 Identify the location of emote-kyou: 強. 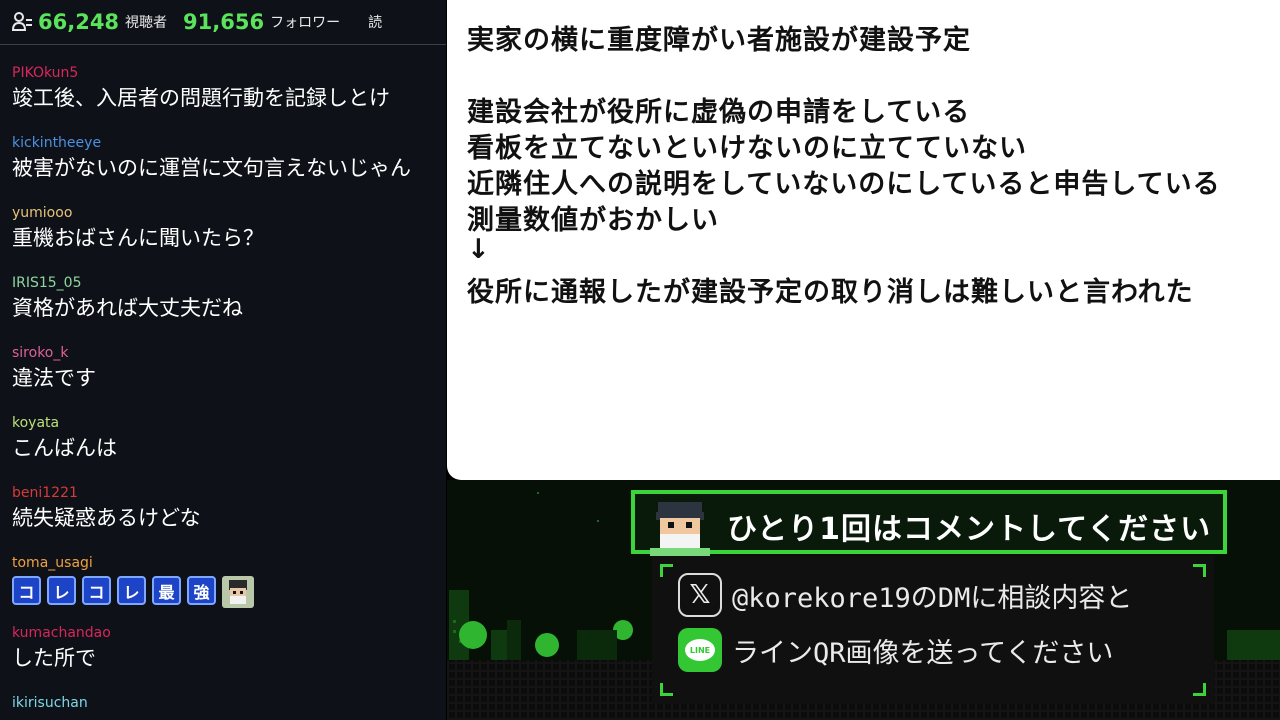
(201, 590).